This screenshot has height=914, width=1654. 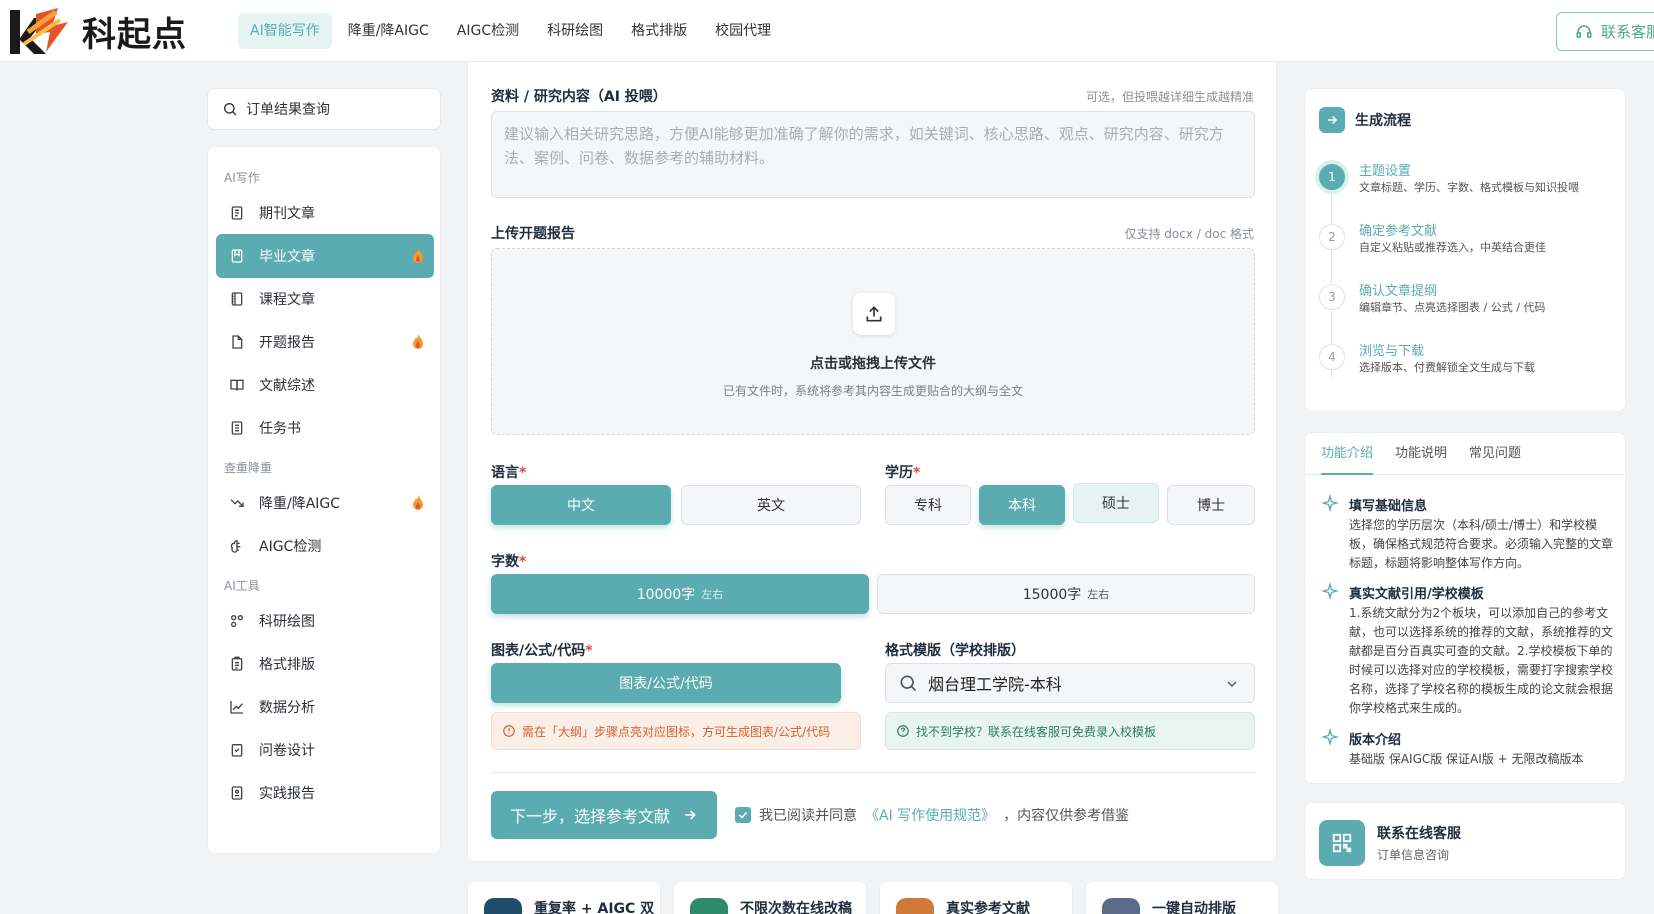 What do you see at coordinates (237, 428) in the screenshot?
I see `list-icon` at bounding box center [237, 428].